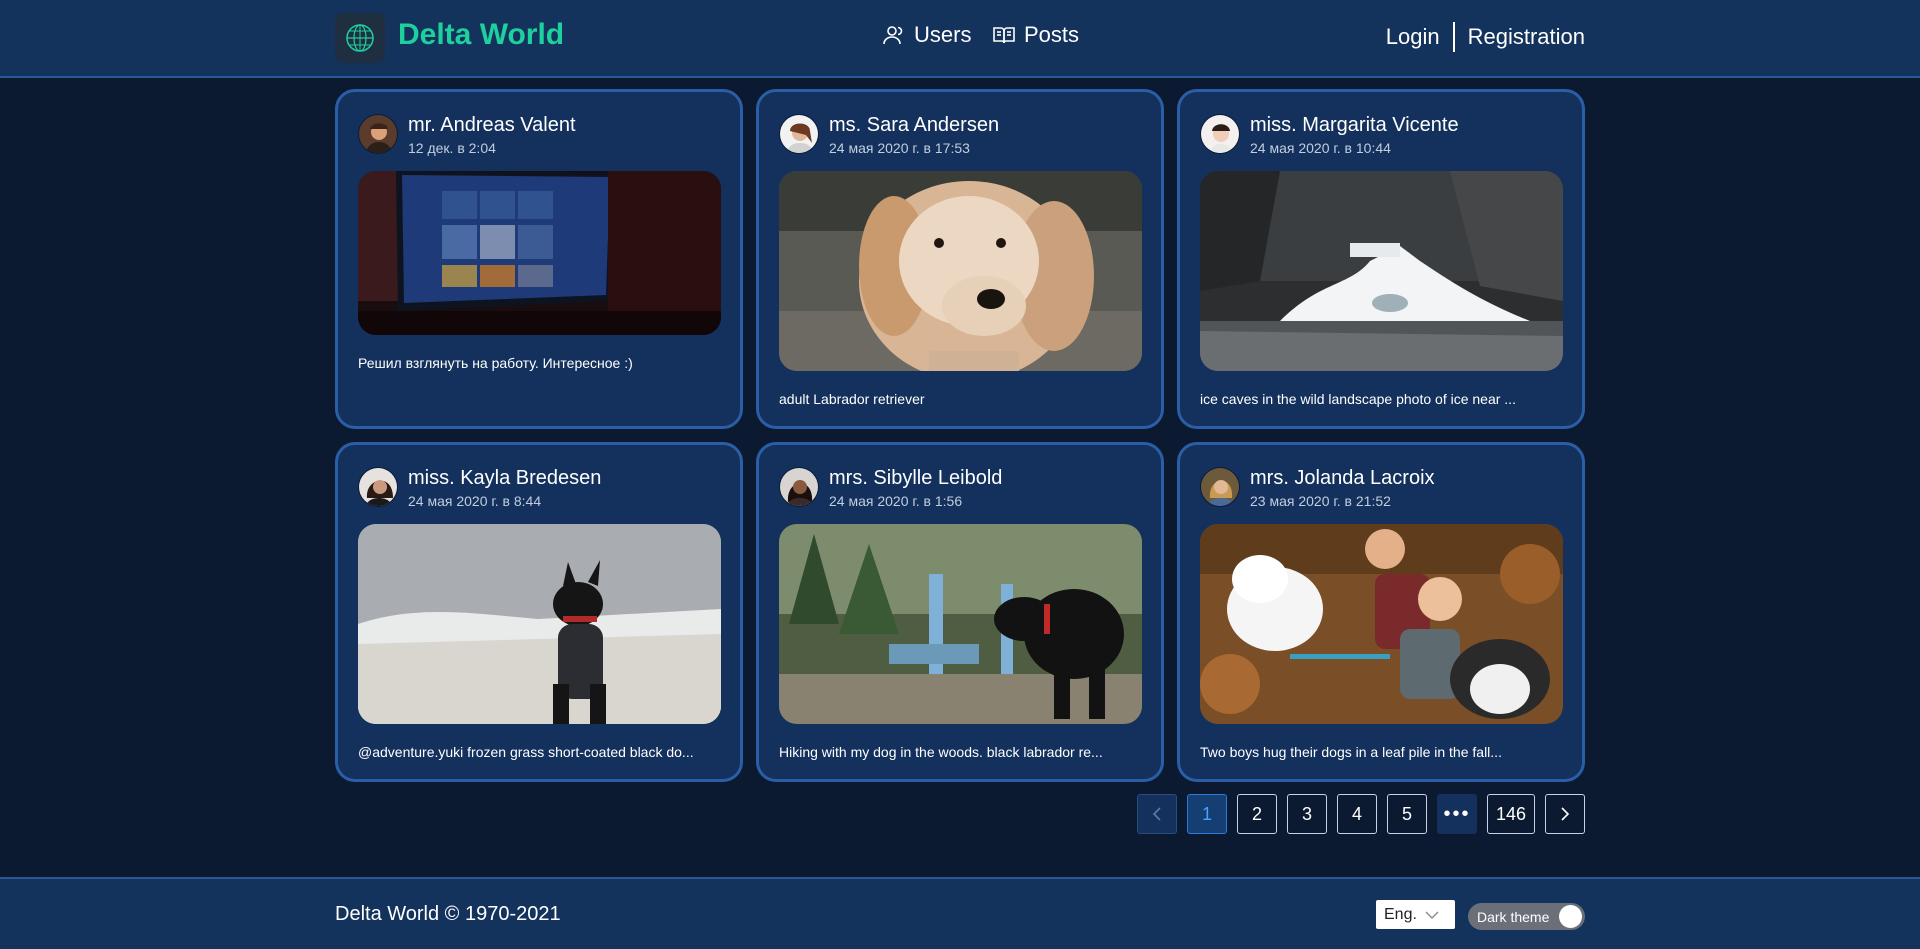 Image resolution: width=1920 pixels, height=949 pixels. Describe the element at coordinates (1570, 916) in the screenshot. I see `toggle-knob` at that location.